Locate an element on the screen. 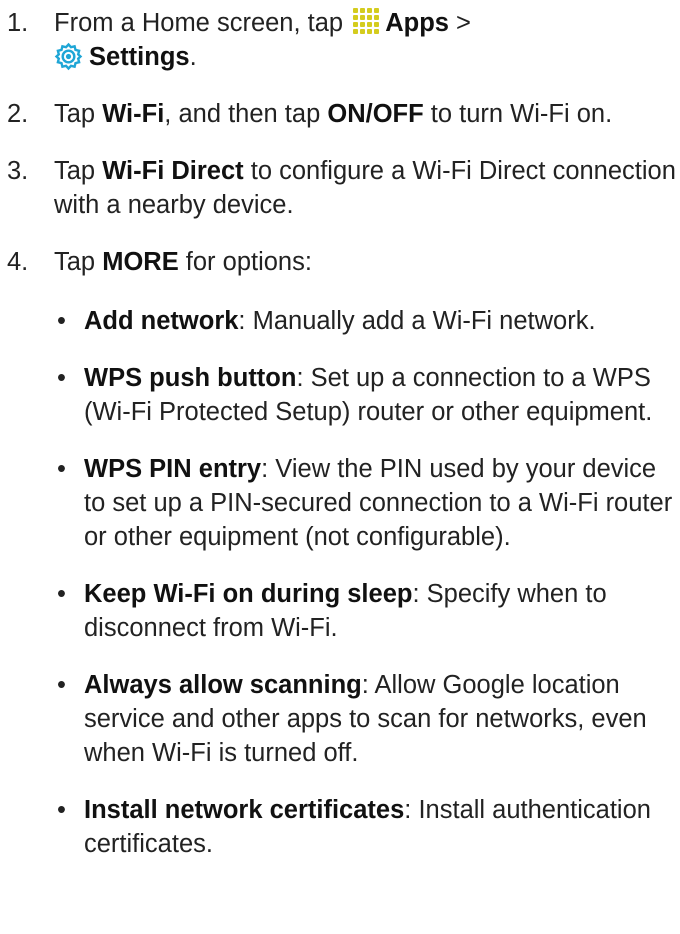 The width and height of the screenshot is (680, 934). step-number: 4. is located at coordinates (18, 262).